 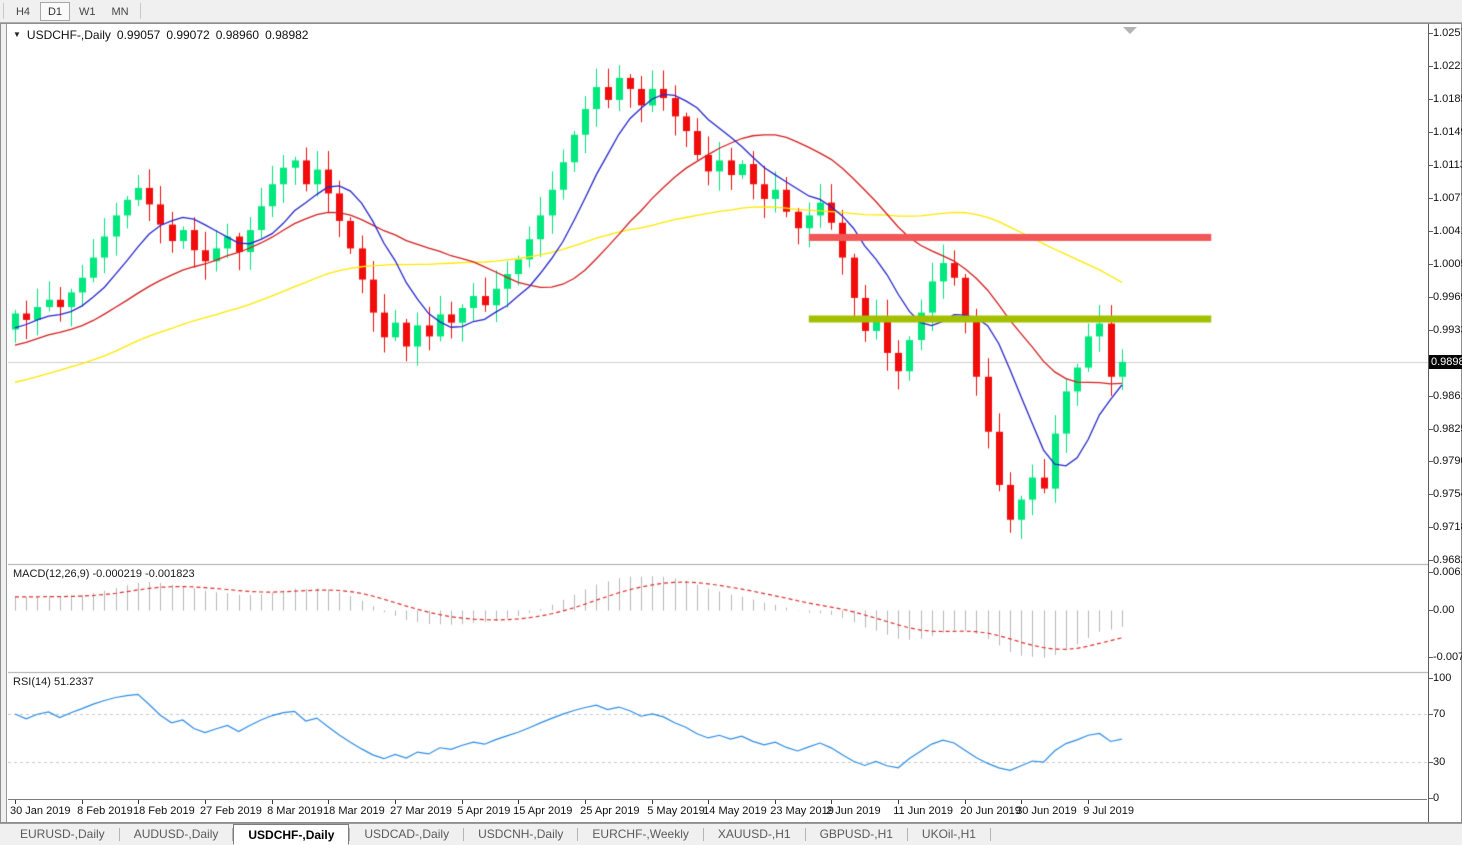 What do you see at coordinates (923, 811) in the screenshot?
I see `date-label: 11 Jun 2019` at bounding box center [923, 811].